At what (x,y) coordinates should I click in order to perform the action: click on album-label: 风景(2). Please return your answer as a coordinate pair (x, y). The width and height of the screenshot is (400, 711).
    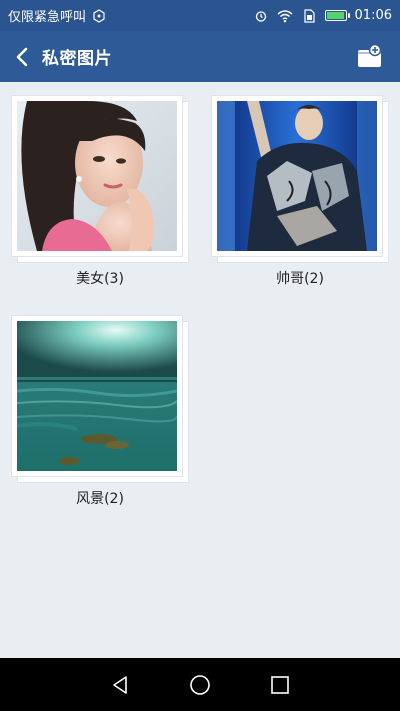
    Looking at the image, I should click on (100, 499).